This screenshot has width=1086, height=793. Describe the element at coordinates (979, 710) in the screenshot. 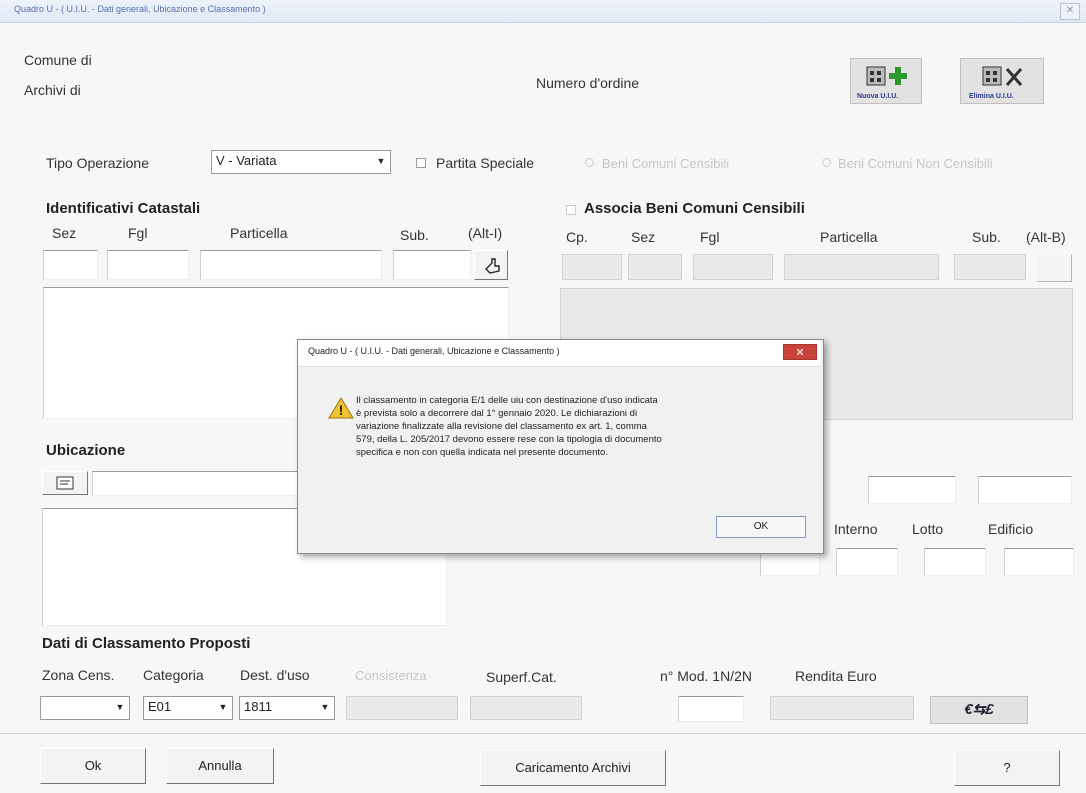

I see `currency-convert-button: €⇆£` at that location.